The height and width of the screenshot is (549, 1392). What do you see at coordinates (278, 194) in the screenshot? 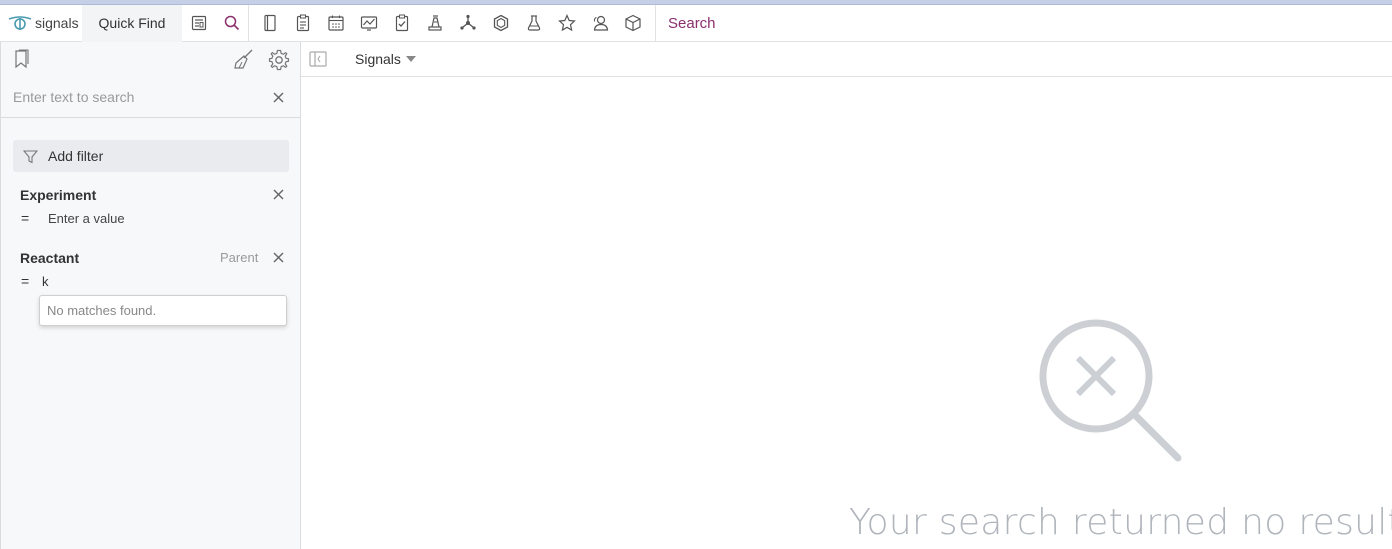
I see `remove-experiment-filter-icon` at bounding box center [278, 194].